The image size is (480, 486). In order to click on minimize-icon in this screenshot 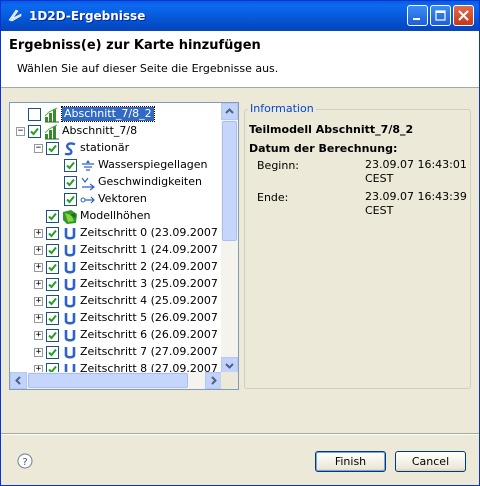, I will do `click(416, 19)`.